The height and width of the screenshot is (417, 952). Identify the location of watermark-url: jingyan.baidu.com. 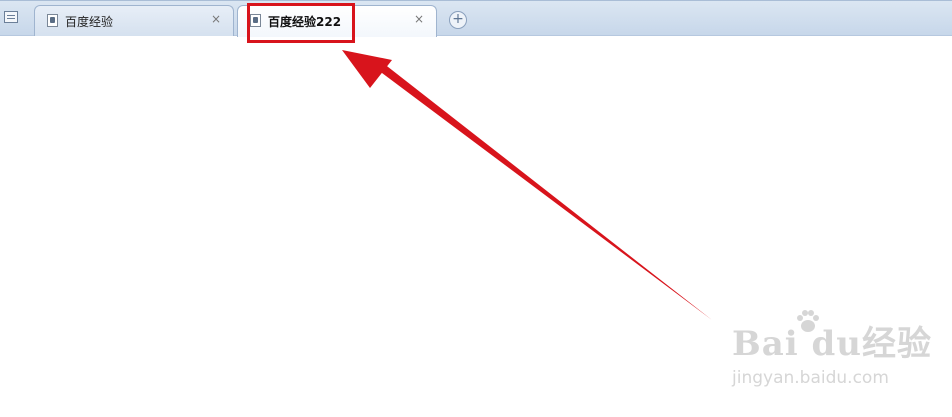
(810, 378).